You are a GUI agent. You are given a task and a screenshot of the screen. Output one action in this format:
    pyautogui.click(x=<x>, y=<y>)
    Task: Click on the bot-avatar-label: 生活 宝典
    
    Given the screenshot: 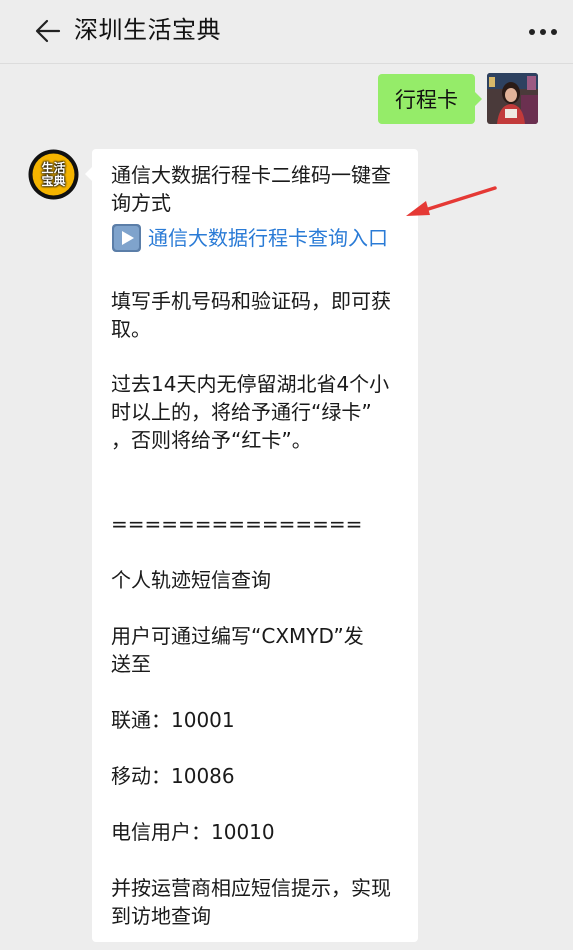 What is the action you would take?
    pyautogui.click(x=53, y=174)
    